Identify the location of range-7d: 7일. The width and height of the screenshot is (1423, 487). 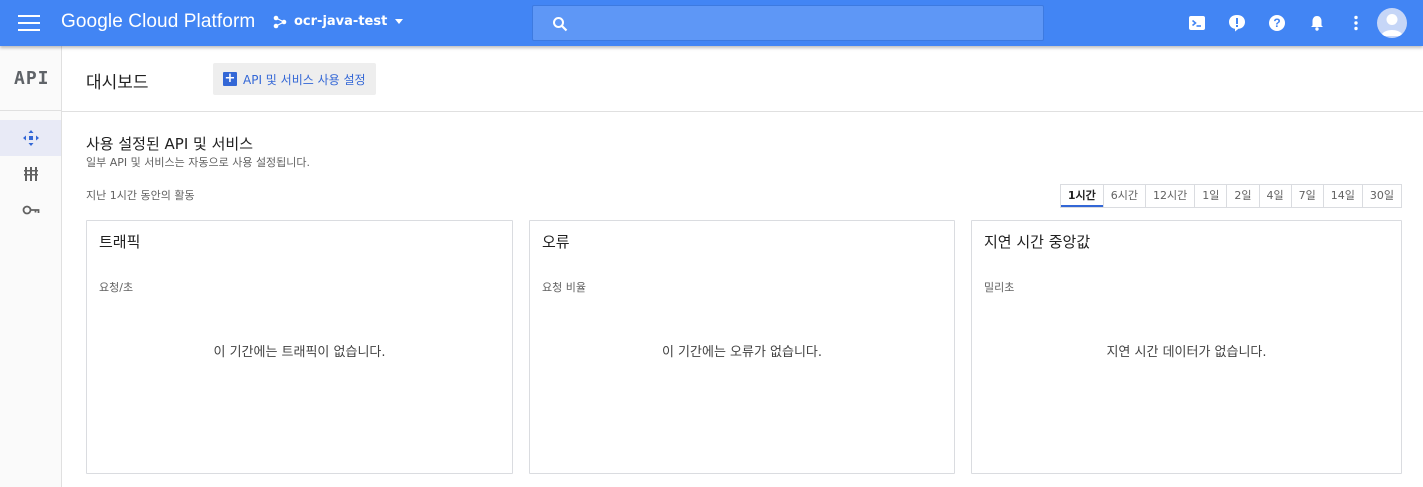
(1306, 196).